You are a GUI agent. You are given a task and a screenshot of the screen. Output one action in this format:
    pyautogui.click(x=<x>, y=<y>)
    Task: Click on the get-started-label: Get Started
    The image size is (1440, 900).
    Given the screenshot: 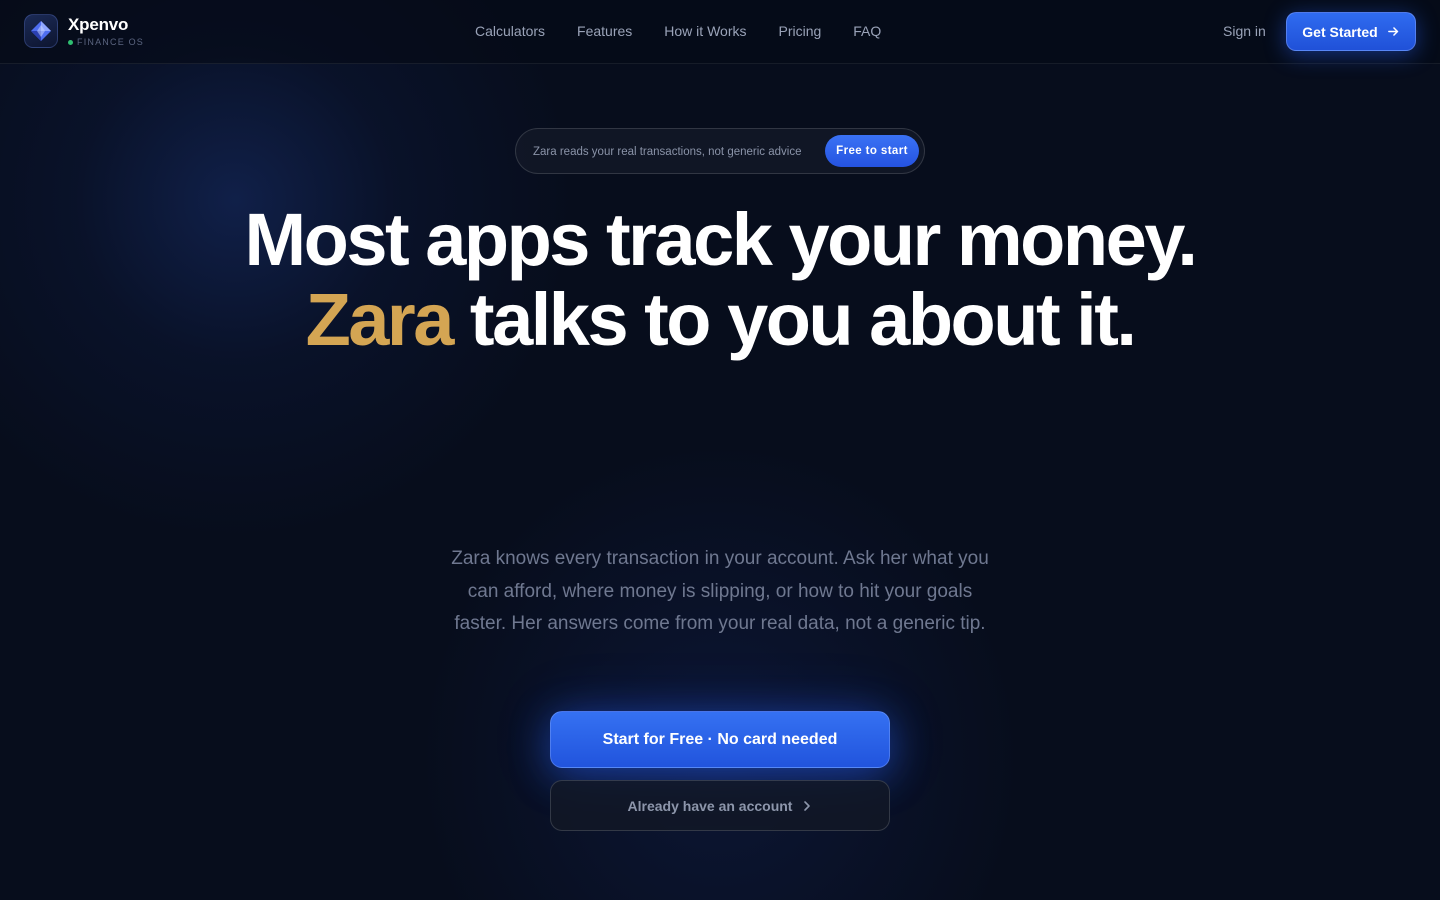 What is the action you would take?
    pyautogui.click(x=1340, y=31)
    